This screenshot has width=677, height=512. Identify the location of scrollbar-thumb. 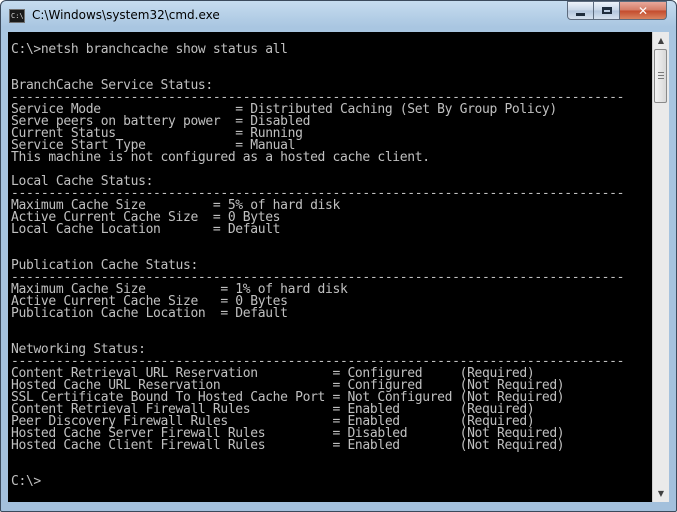
(660, 76).